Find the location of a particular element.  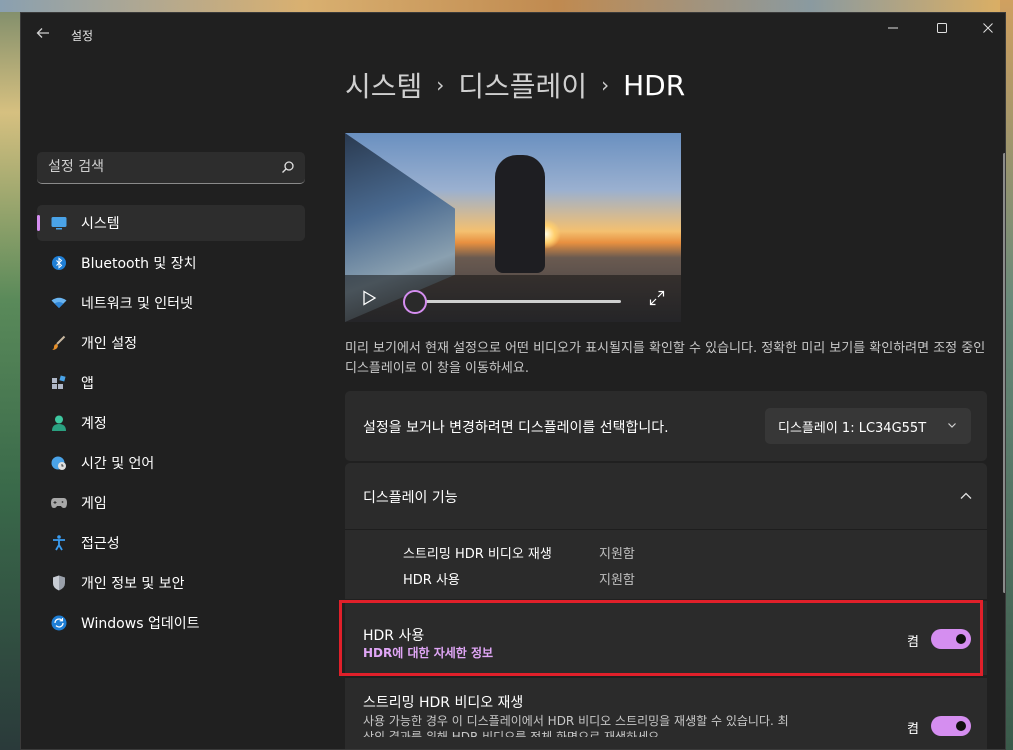

minimize-icon is located at coordinates (893, 28).